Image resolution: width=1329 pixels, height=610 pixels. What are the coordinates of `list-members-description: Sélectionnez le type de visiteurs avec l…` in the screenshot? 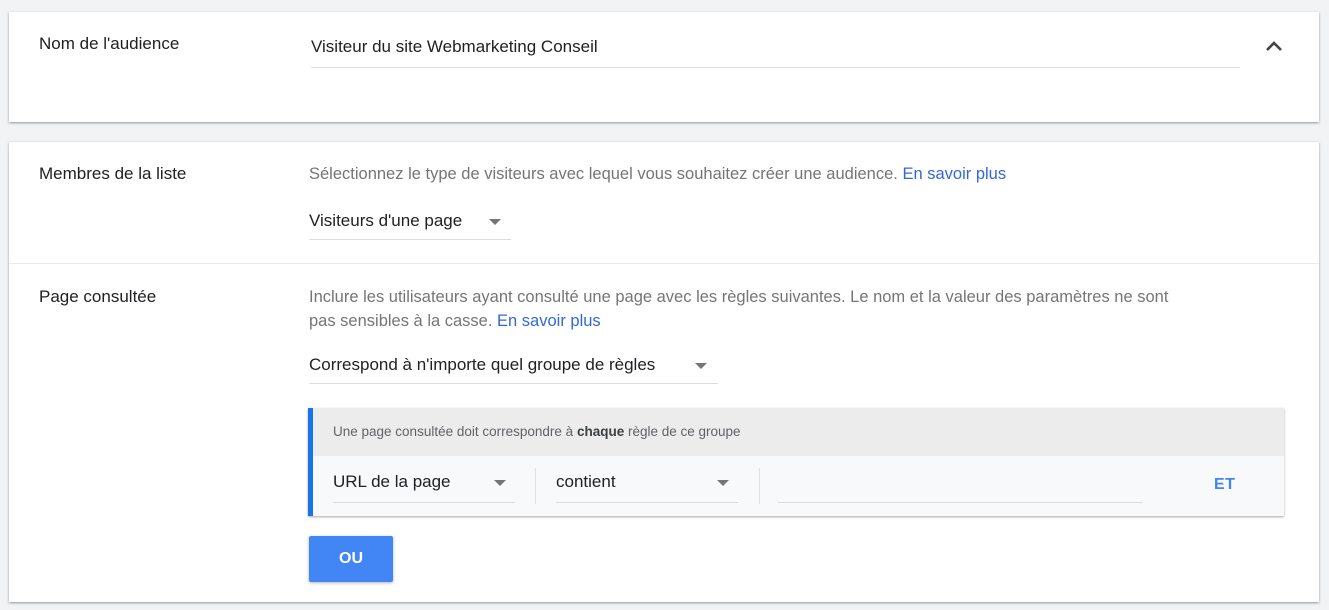 It's located at (657, 174).